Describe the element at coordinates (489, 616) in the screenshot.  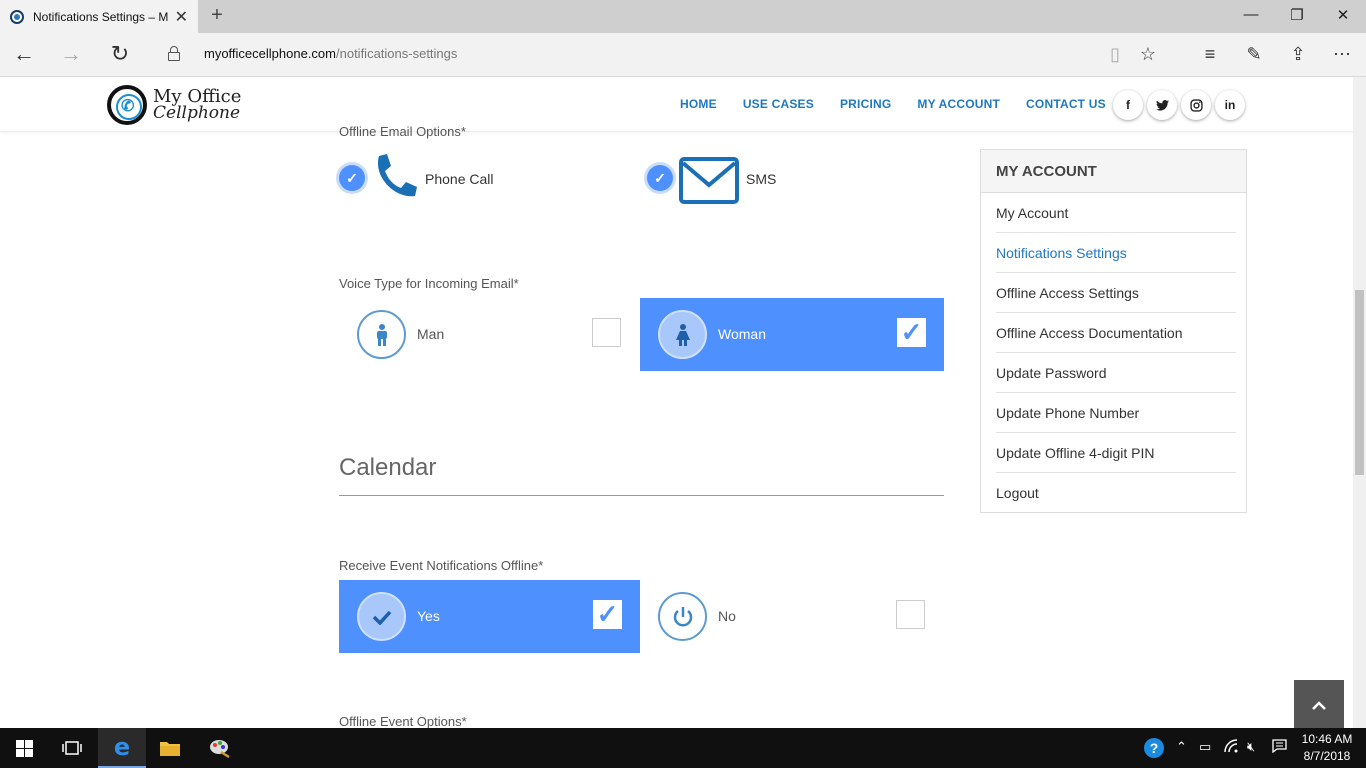
I see `event-yes-option: Yes ✓` at that location.